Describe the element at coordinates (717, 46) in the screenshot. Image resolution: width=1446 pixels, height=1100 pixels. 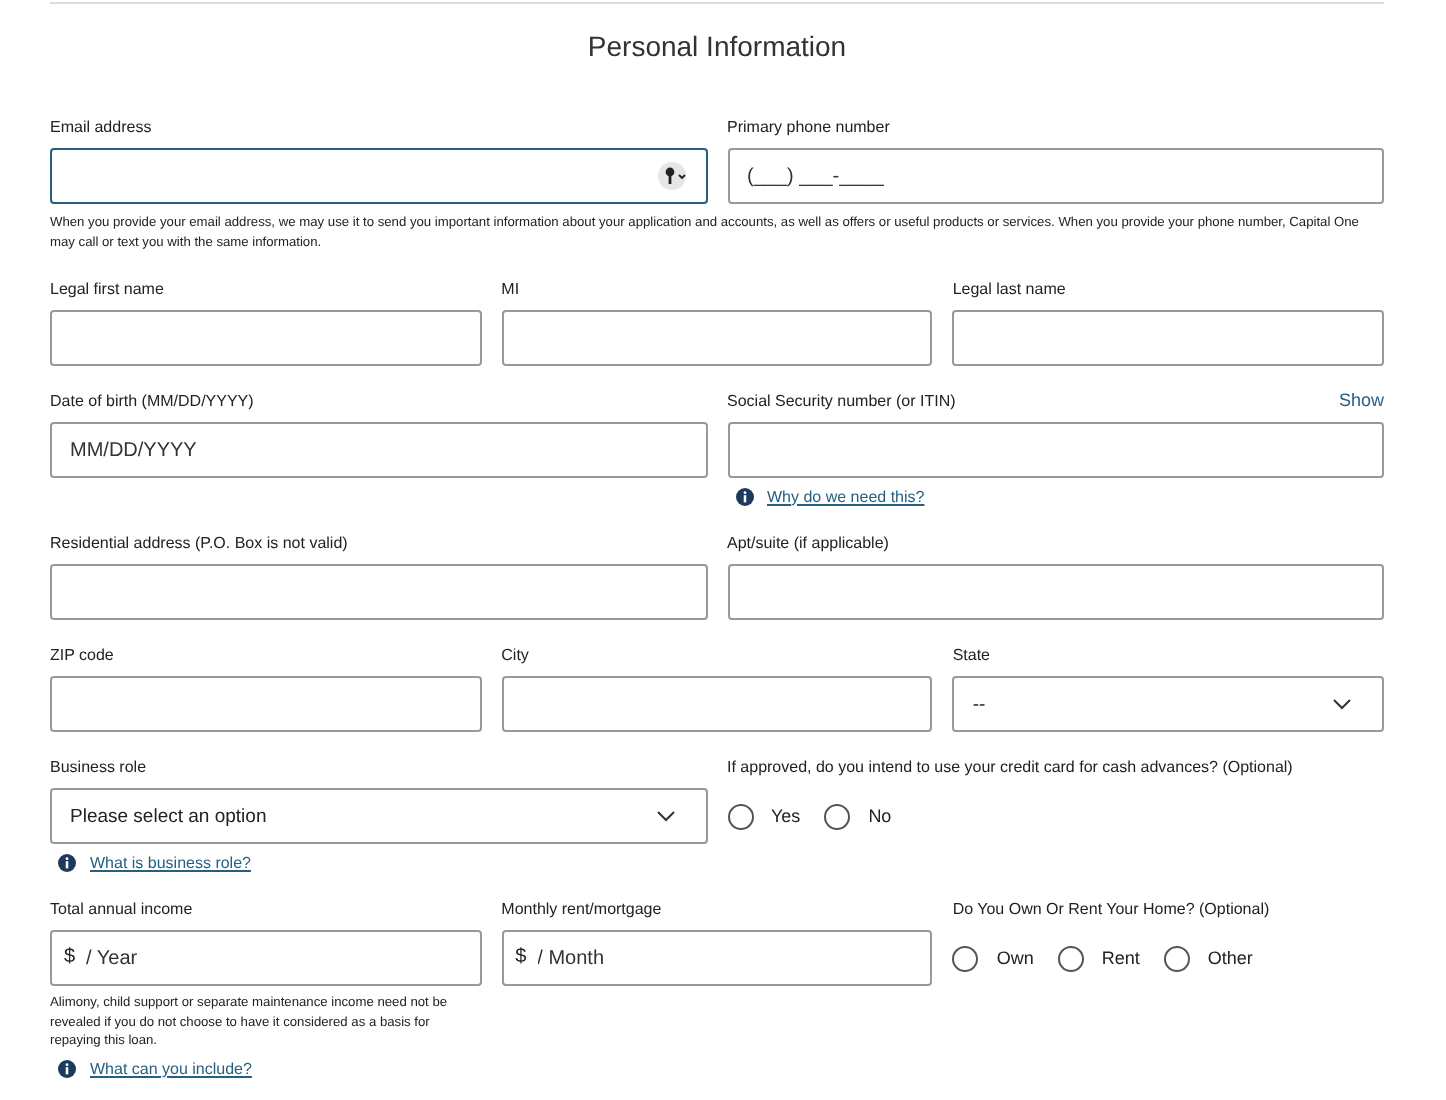
I see `page-title: Personal Information` at that location.